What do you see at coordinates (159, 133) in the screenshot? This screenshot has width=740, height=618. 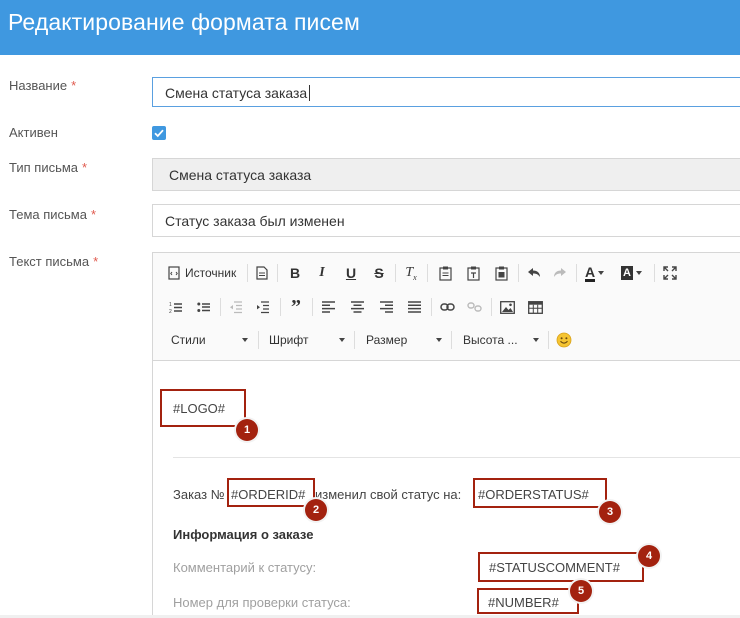 I see `active-checkbox` at bounding box center [159, 133].